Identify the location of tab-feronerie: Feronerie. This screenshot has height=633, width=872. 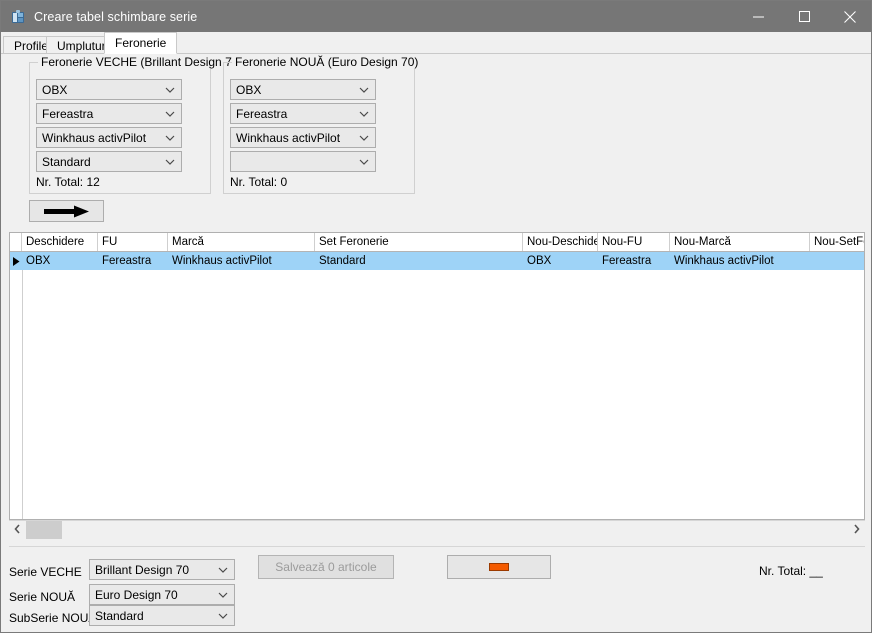
(141, 43).